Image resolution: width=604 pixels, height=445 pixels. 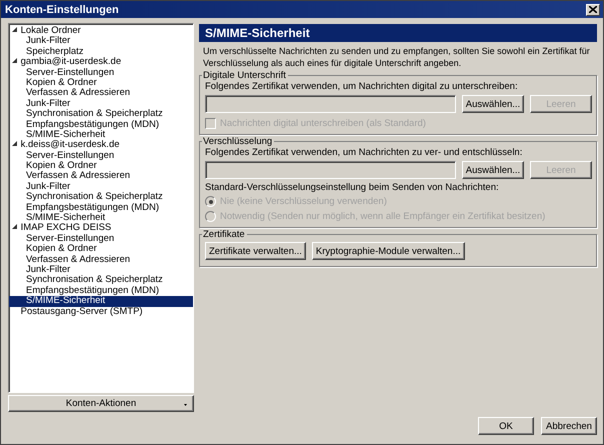 What do you see at coordinates (101, 228) in the screenshot?
I see `tree-item: IMAP EXCHG DEISS` at bounding box center [101, 228].